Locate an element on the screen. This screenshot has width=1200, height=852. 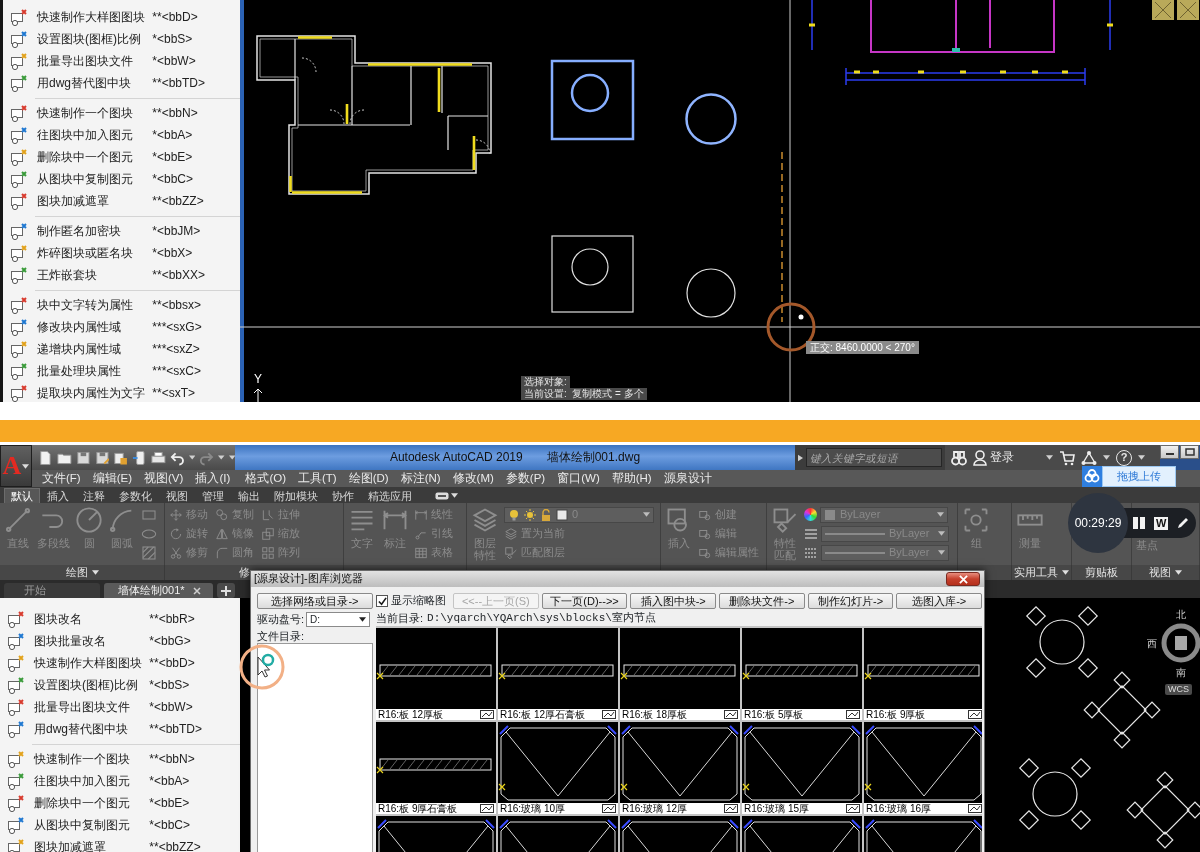
expand-arrow-icon is located at coordinates (800, 457).